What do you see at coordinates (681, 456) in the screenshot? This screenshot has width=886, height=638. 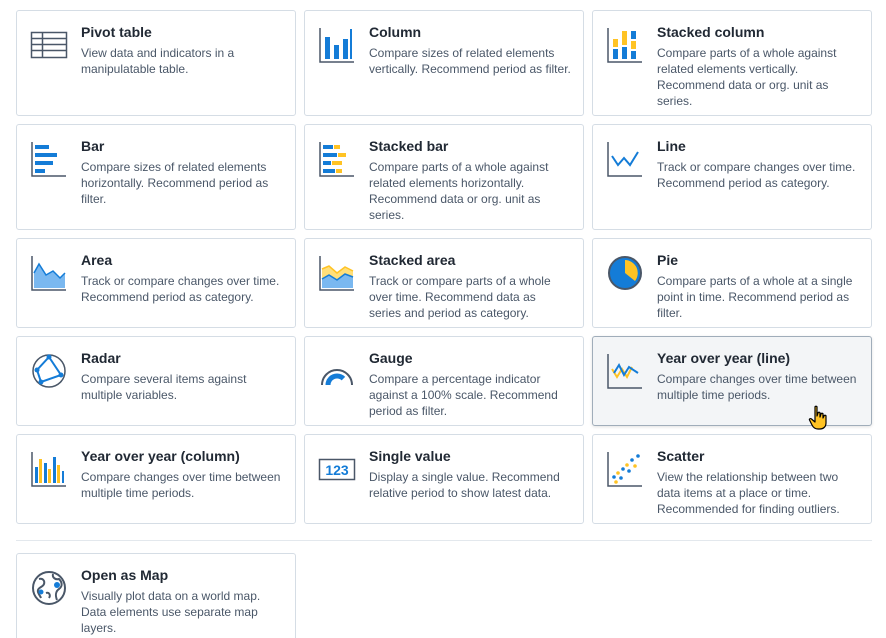 I see `card-title: Scatter` at bounding box center [681, 456].